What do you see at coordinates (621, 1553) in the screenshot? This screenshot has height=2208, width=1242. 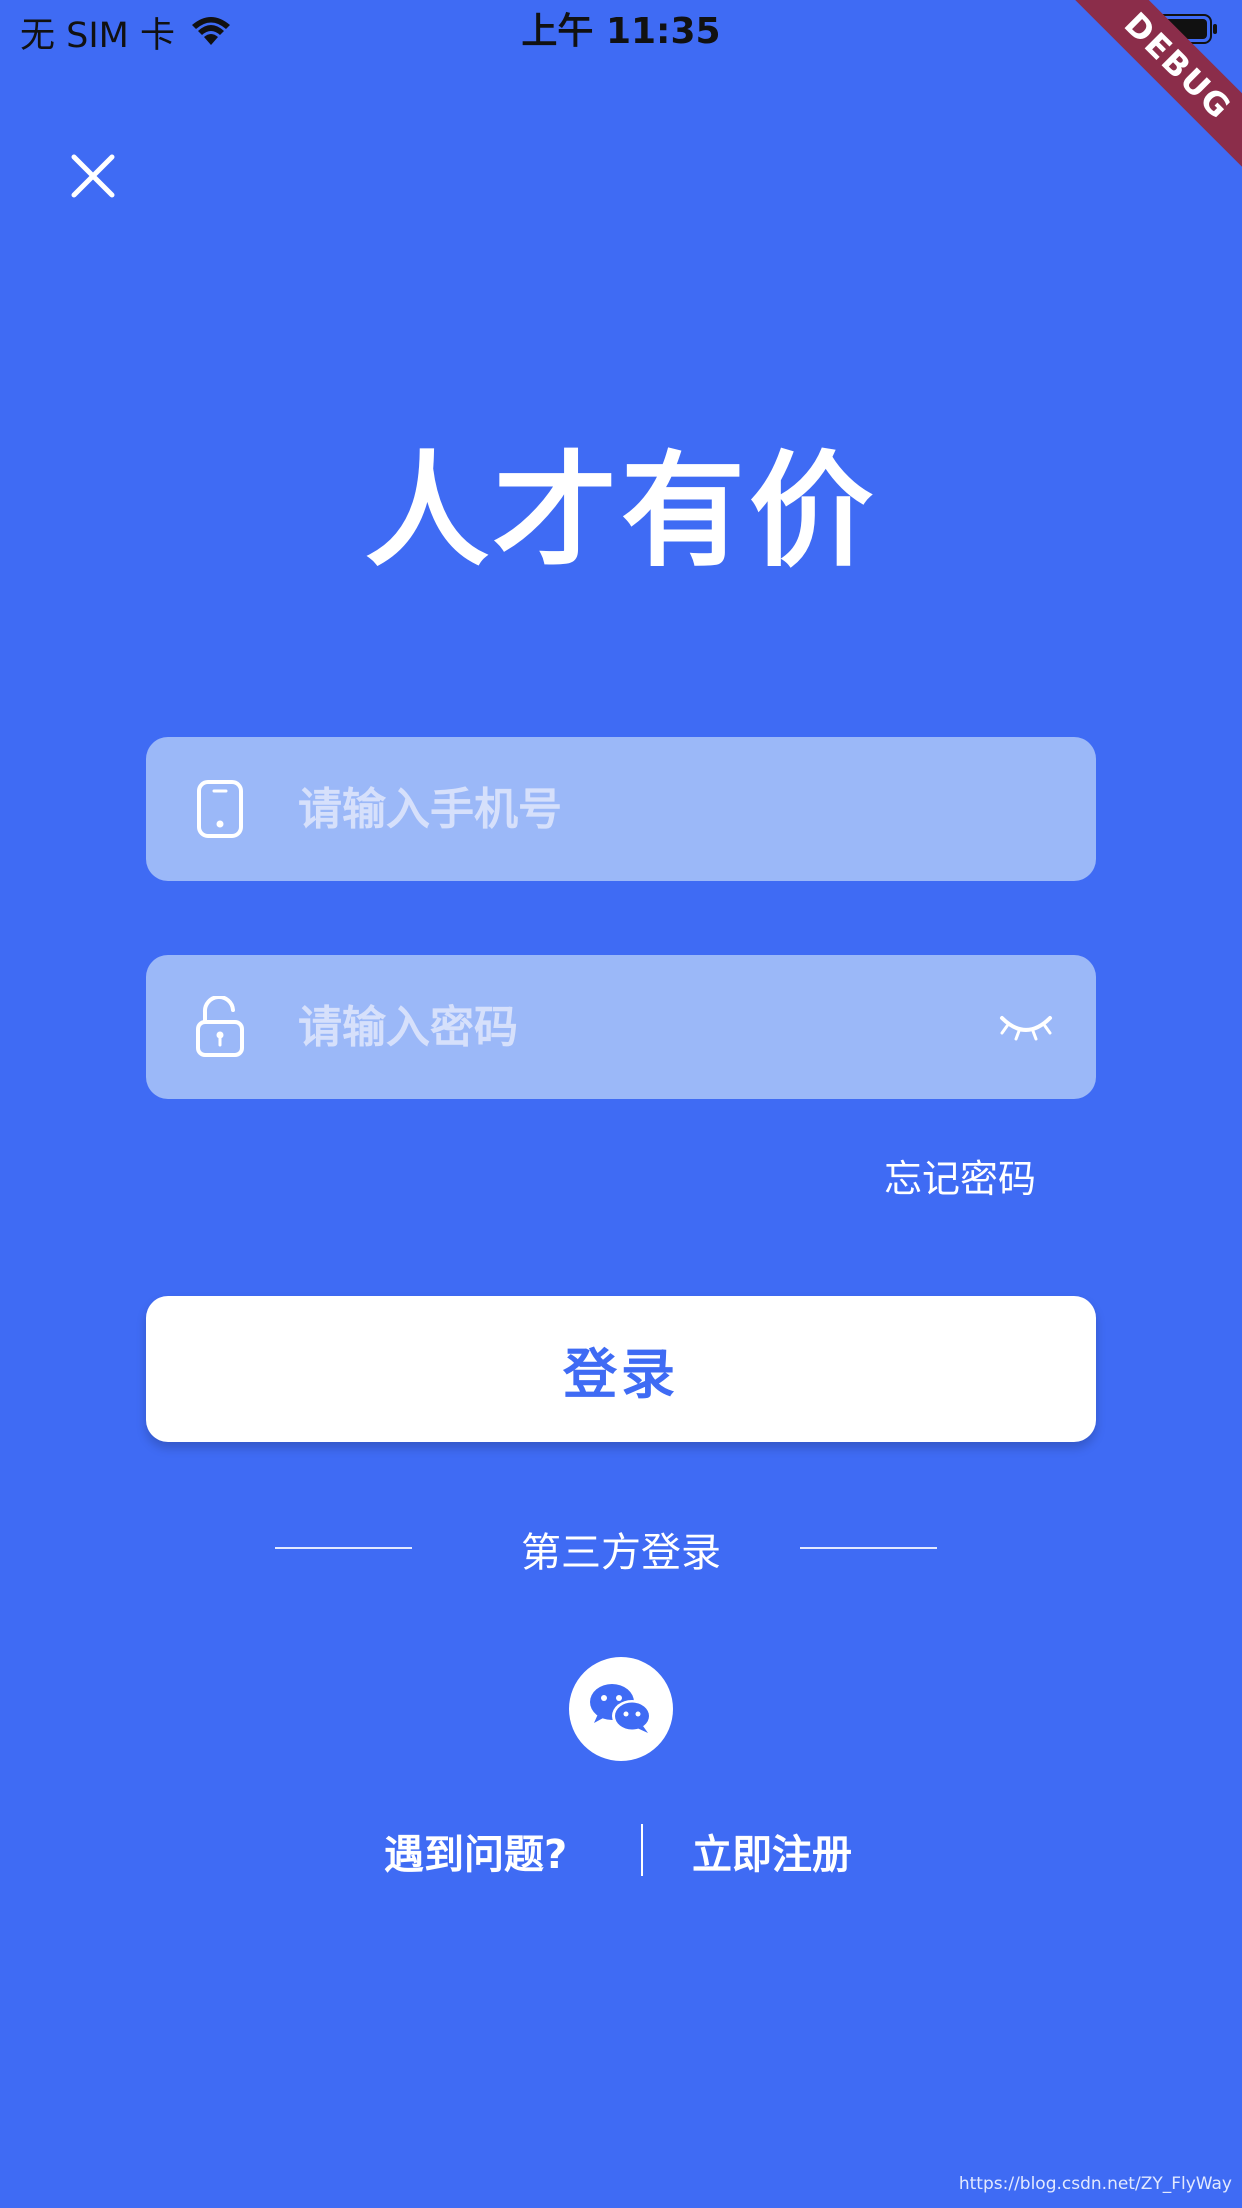 I see `third-party-label: 第三方登录` at bounding box center [621, 1553].